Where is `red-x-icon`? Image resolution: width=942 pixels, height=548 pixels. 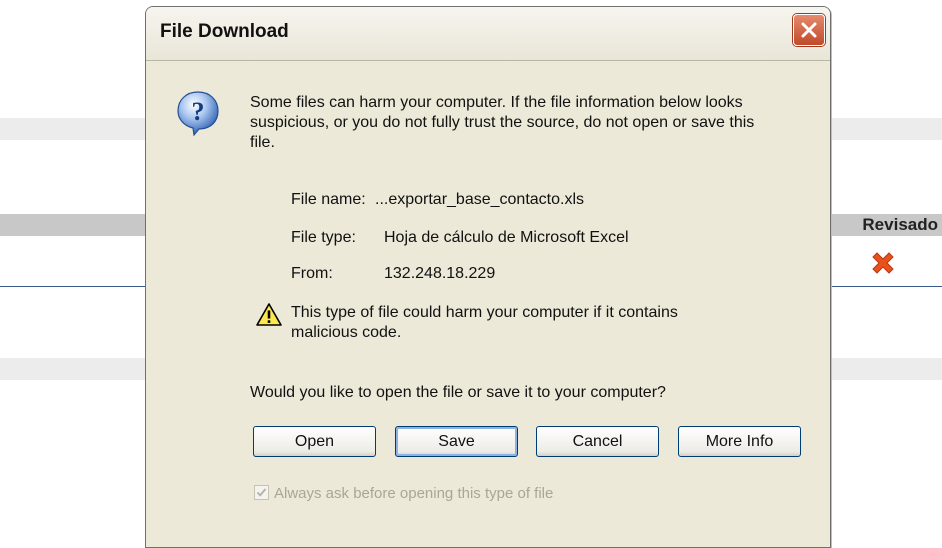
red-x-icon is located at coordinates (883, 264).